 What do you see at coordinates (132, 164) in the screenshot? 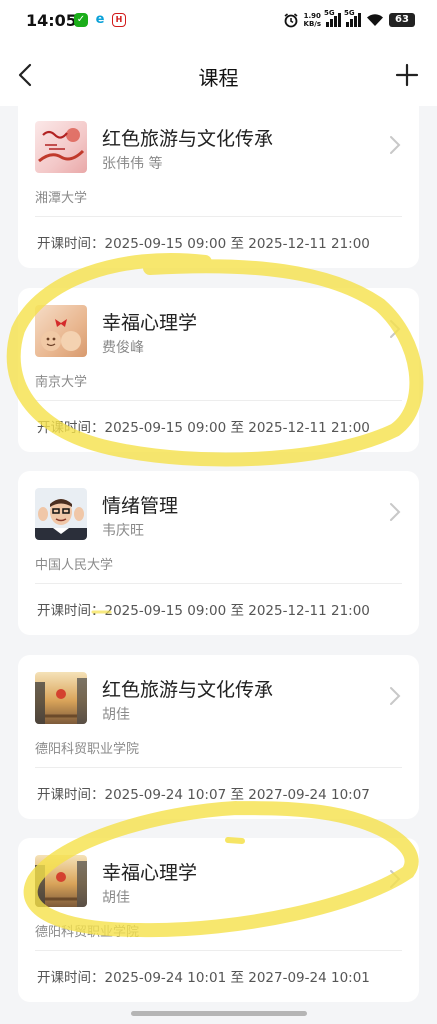
I see `course-teacher: 张伟伟 等` at bounding box center [132, 164].